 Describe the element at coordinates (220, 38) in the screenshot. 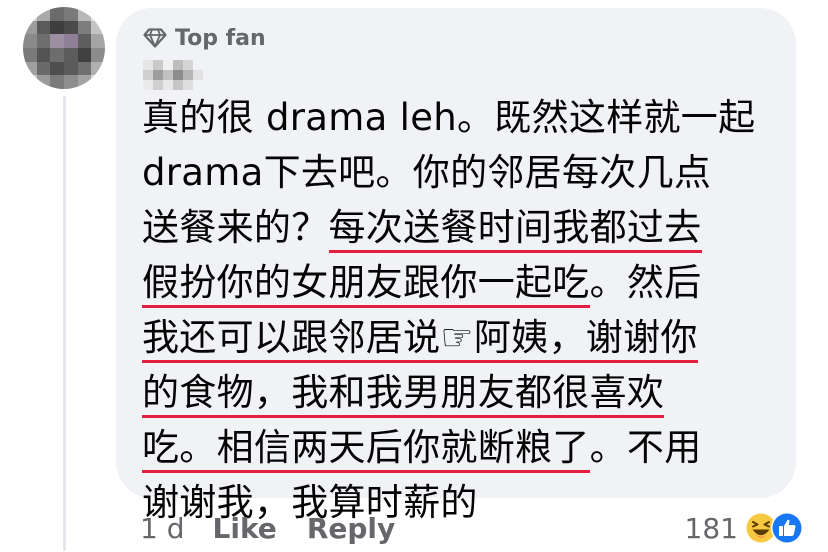

I see `badge-label: Top fan` at that location.